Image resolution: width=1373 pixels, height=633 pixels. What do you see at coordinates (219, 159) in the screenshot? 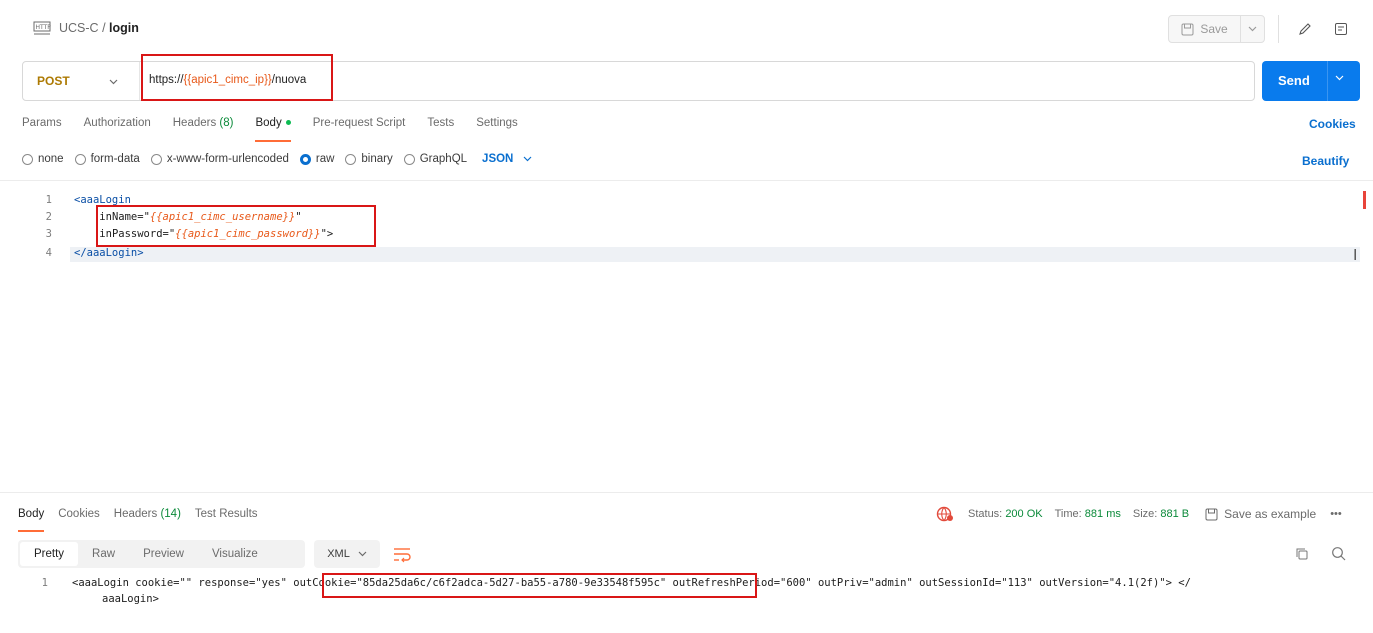
I see `body-option-urlencoded: x-www-form-urlencoded` at bounding box center [219, 159].